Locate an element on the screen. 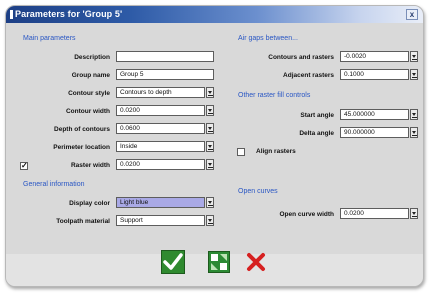 This screenshot has height=294, width=432. checkmark-icon is located at coordinates (173, 261).